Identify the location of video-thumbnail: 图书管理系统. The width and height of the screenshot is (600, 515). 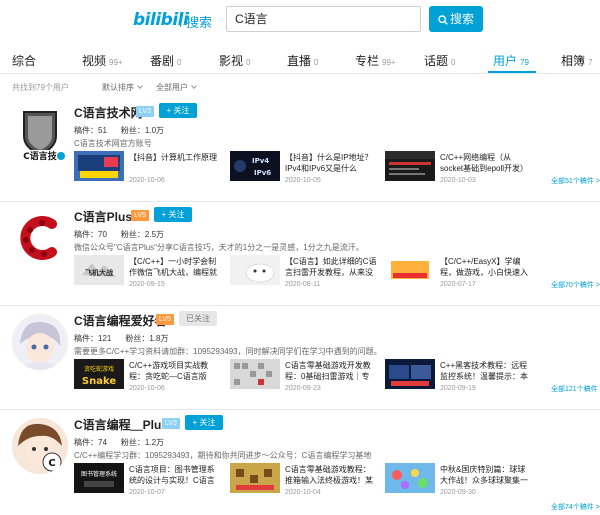
(99, 478).